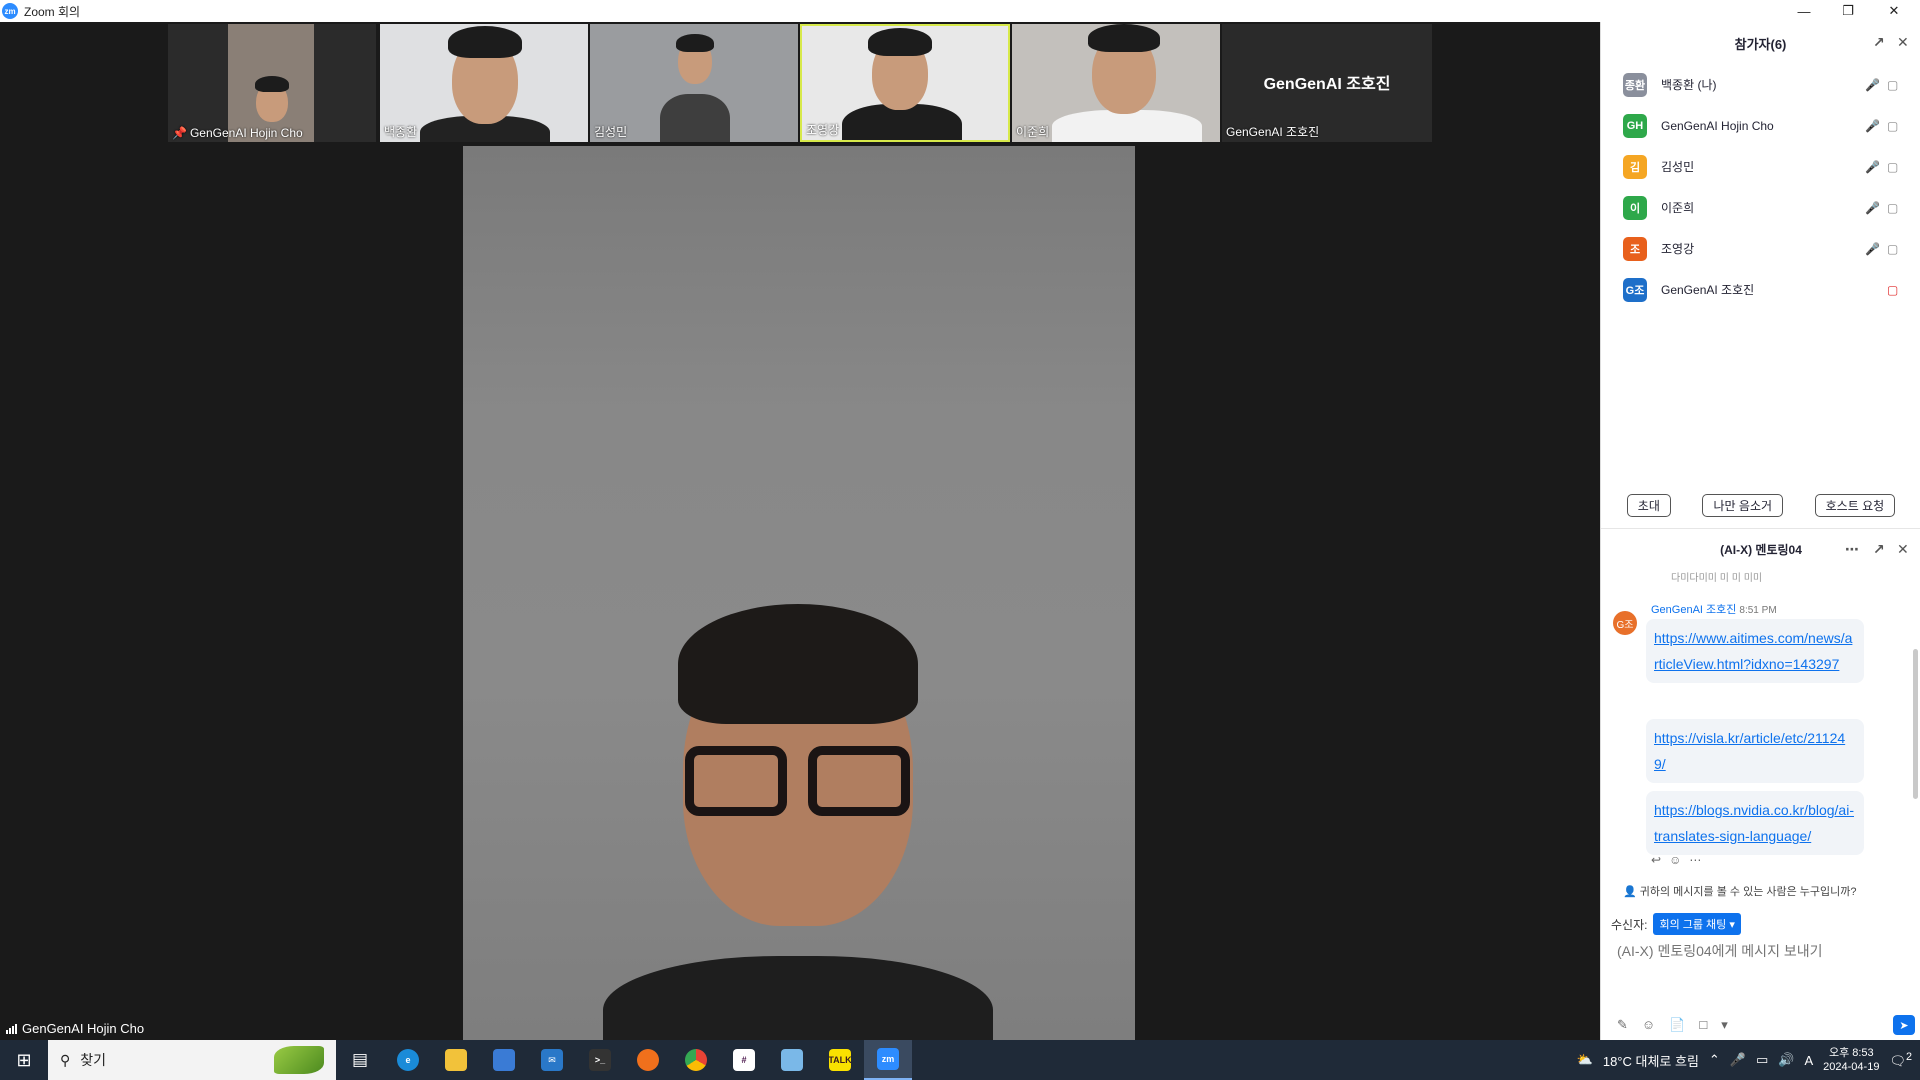 The width and height of the screenshot is (1920, 1080). What do you see at coordinates (1327, 83) in the screenshot?
I see `thumbnail-gengenai-hojin: GenGenAI 조호진 GenGenAI 조호진` at bounding box center [1327, 83].